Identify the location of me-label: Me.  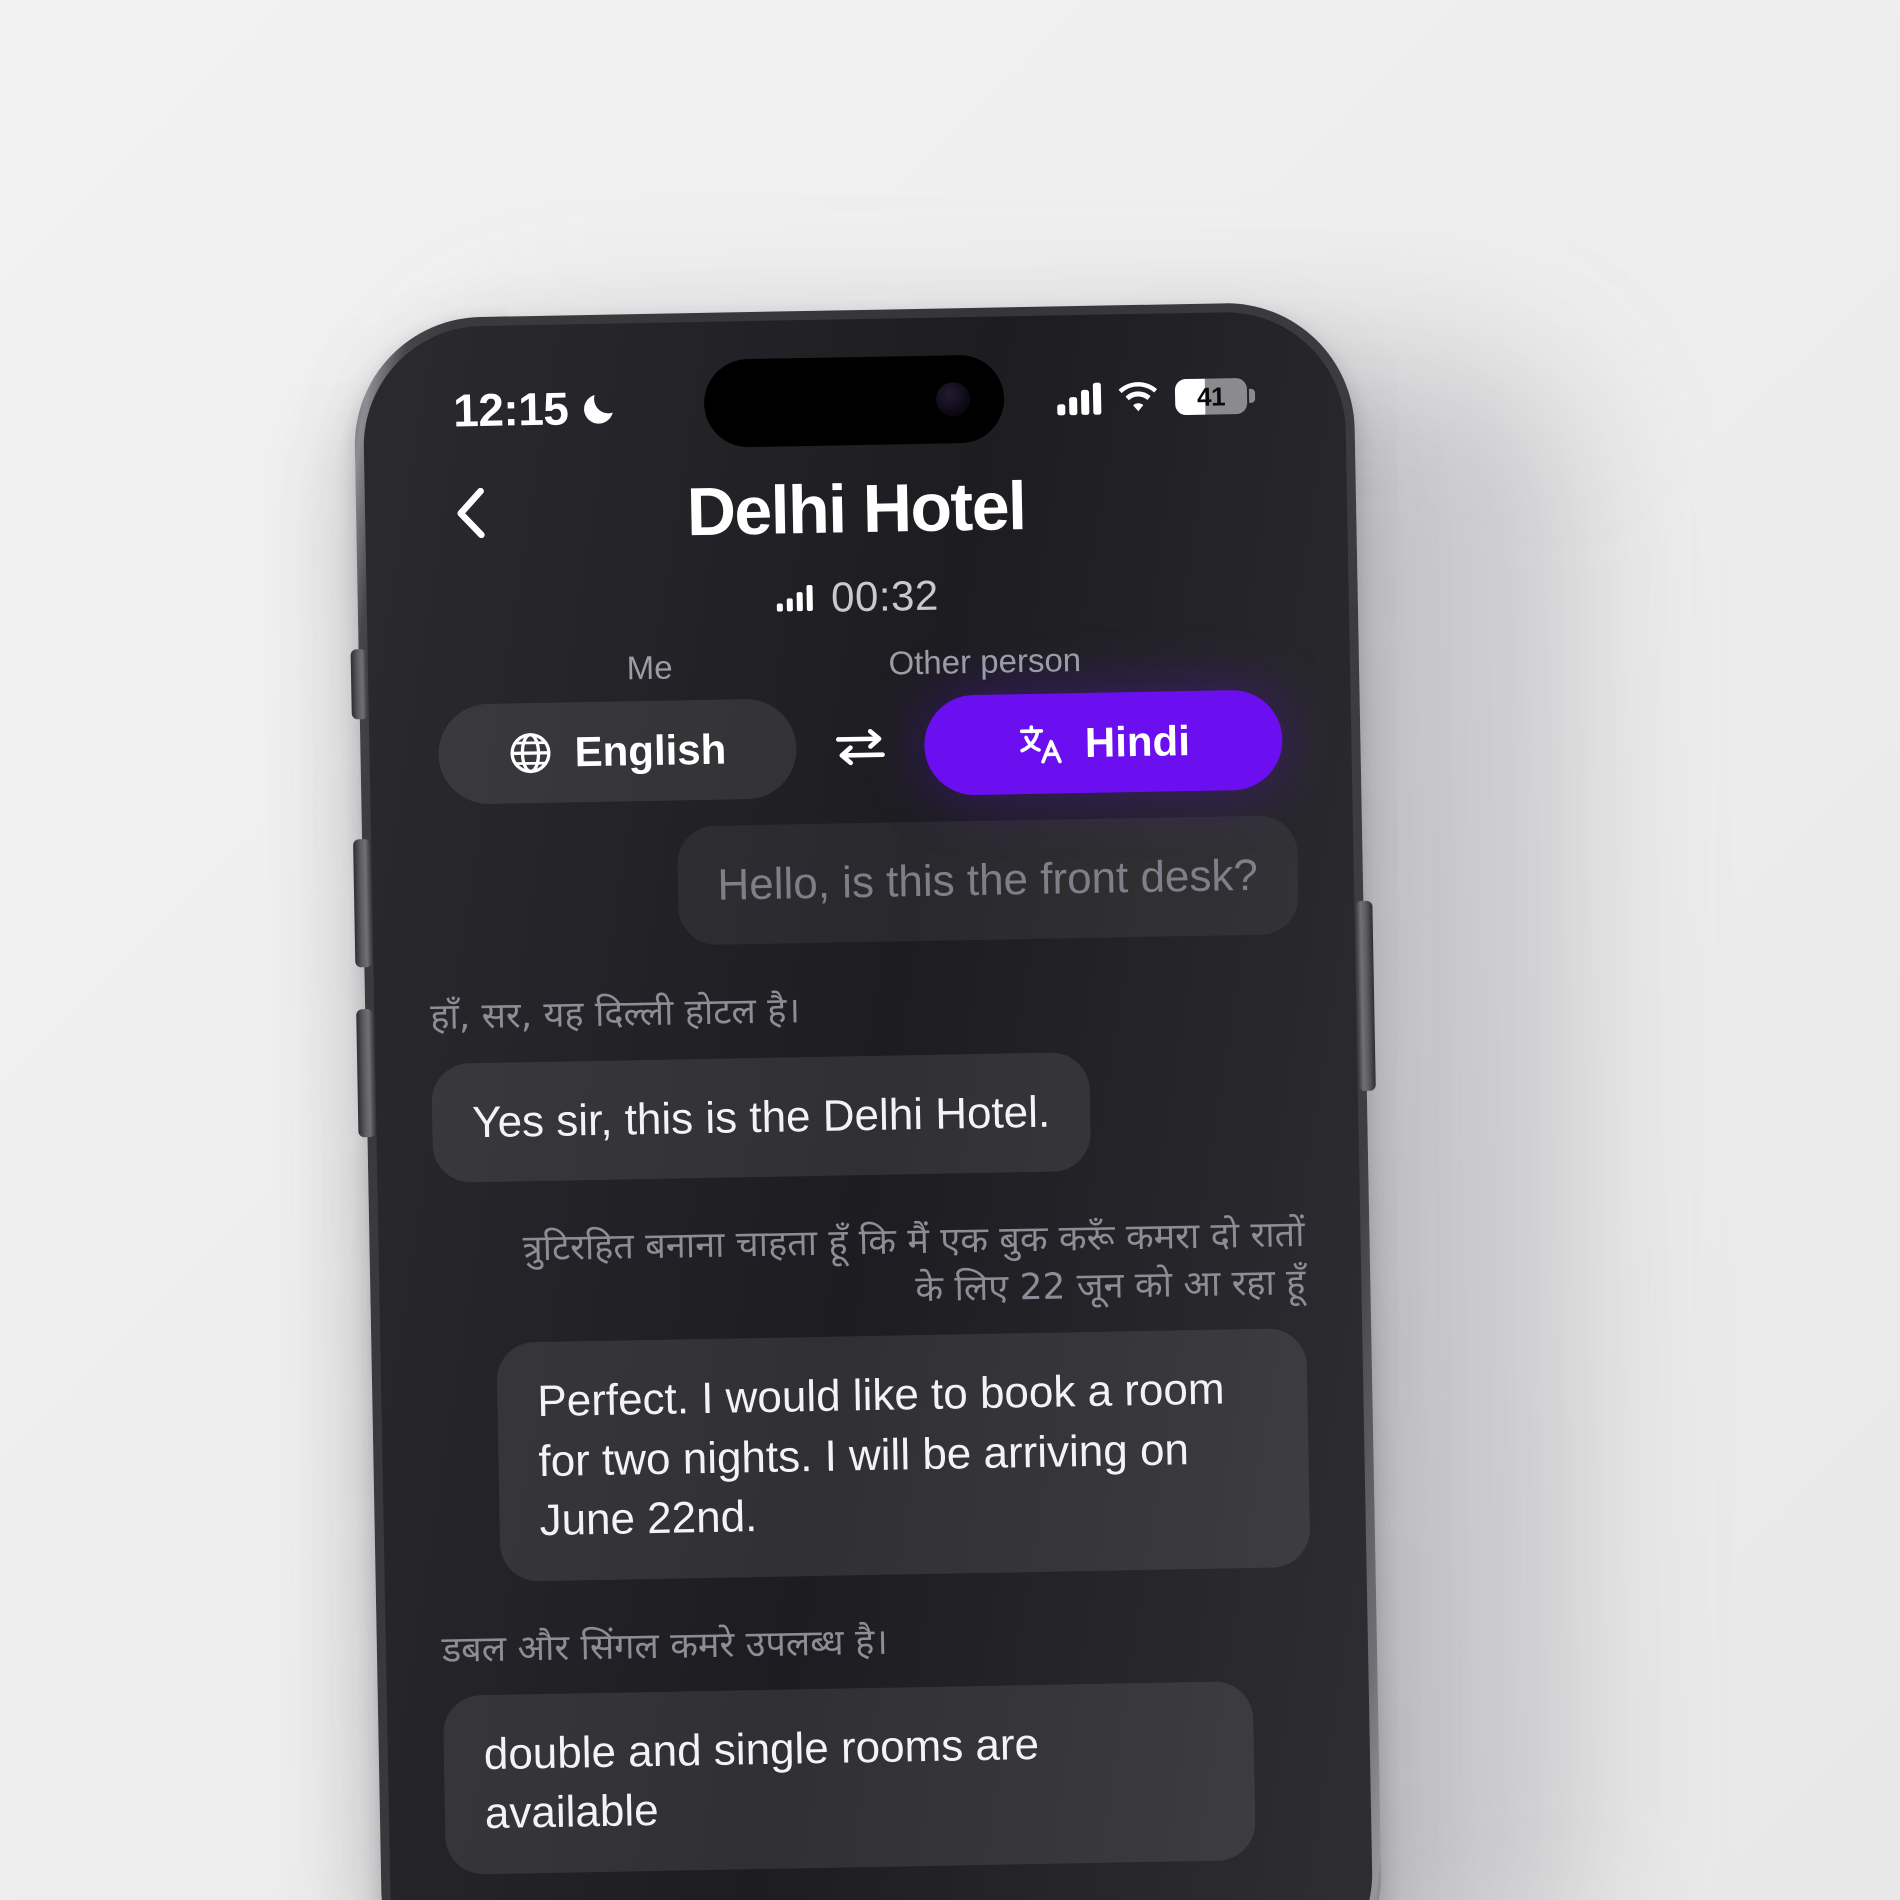
(649, 667).